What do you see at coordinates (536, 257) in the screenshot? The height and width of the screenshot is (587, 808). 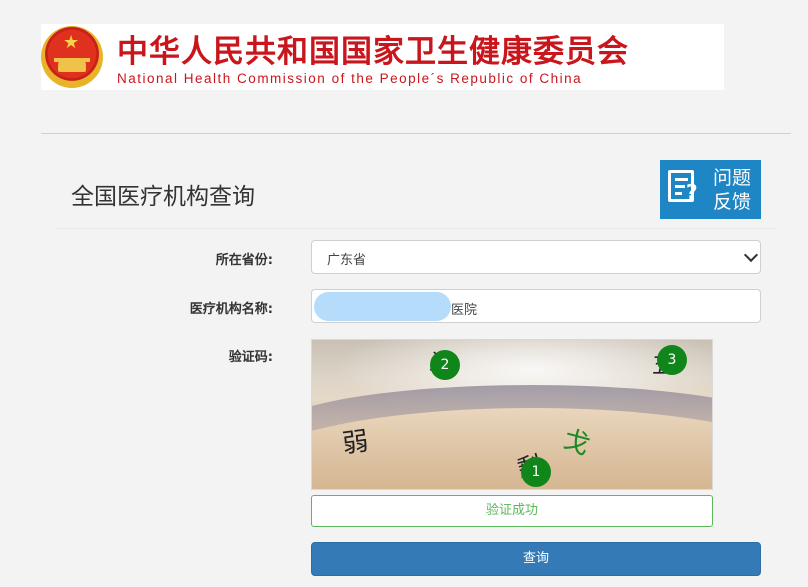 I see `province-select: 广东省` at bounding box center [536, 257].